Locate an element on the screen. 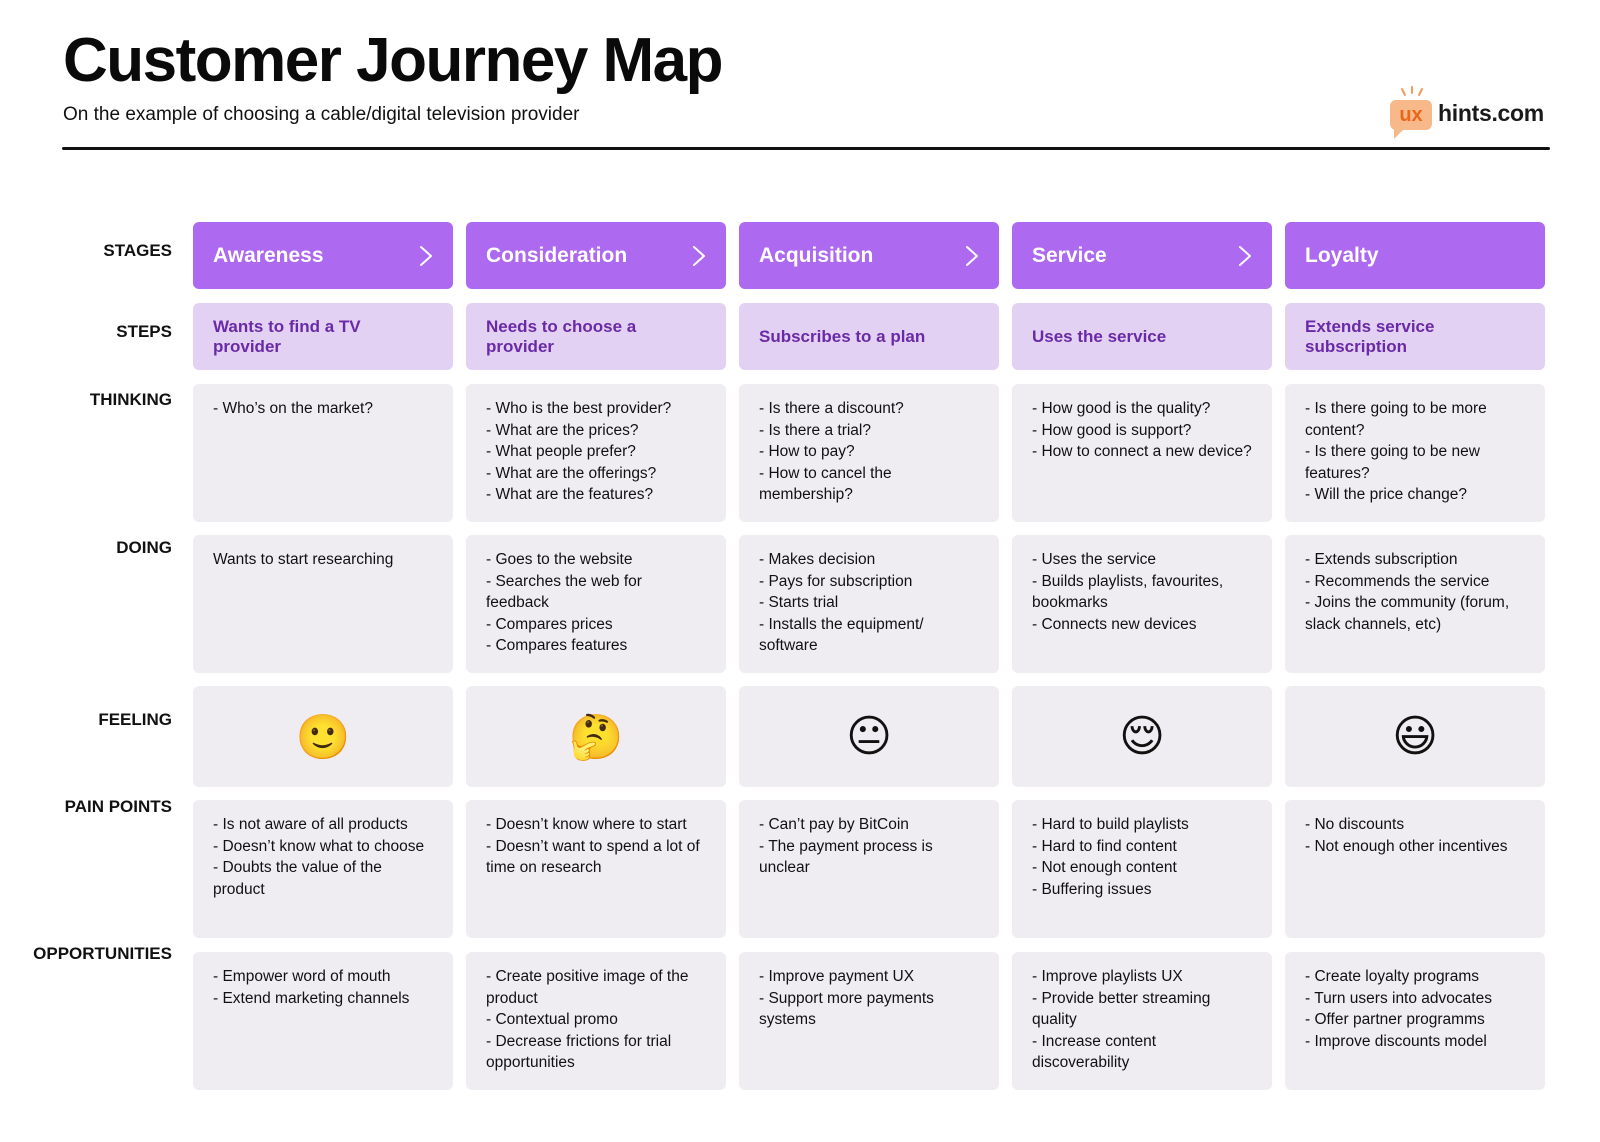  feeling-card: 😃 is located at coordinates (1415, 736).